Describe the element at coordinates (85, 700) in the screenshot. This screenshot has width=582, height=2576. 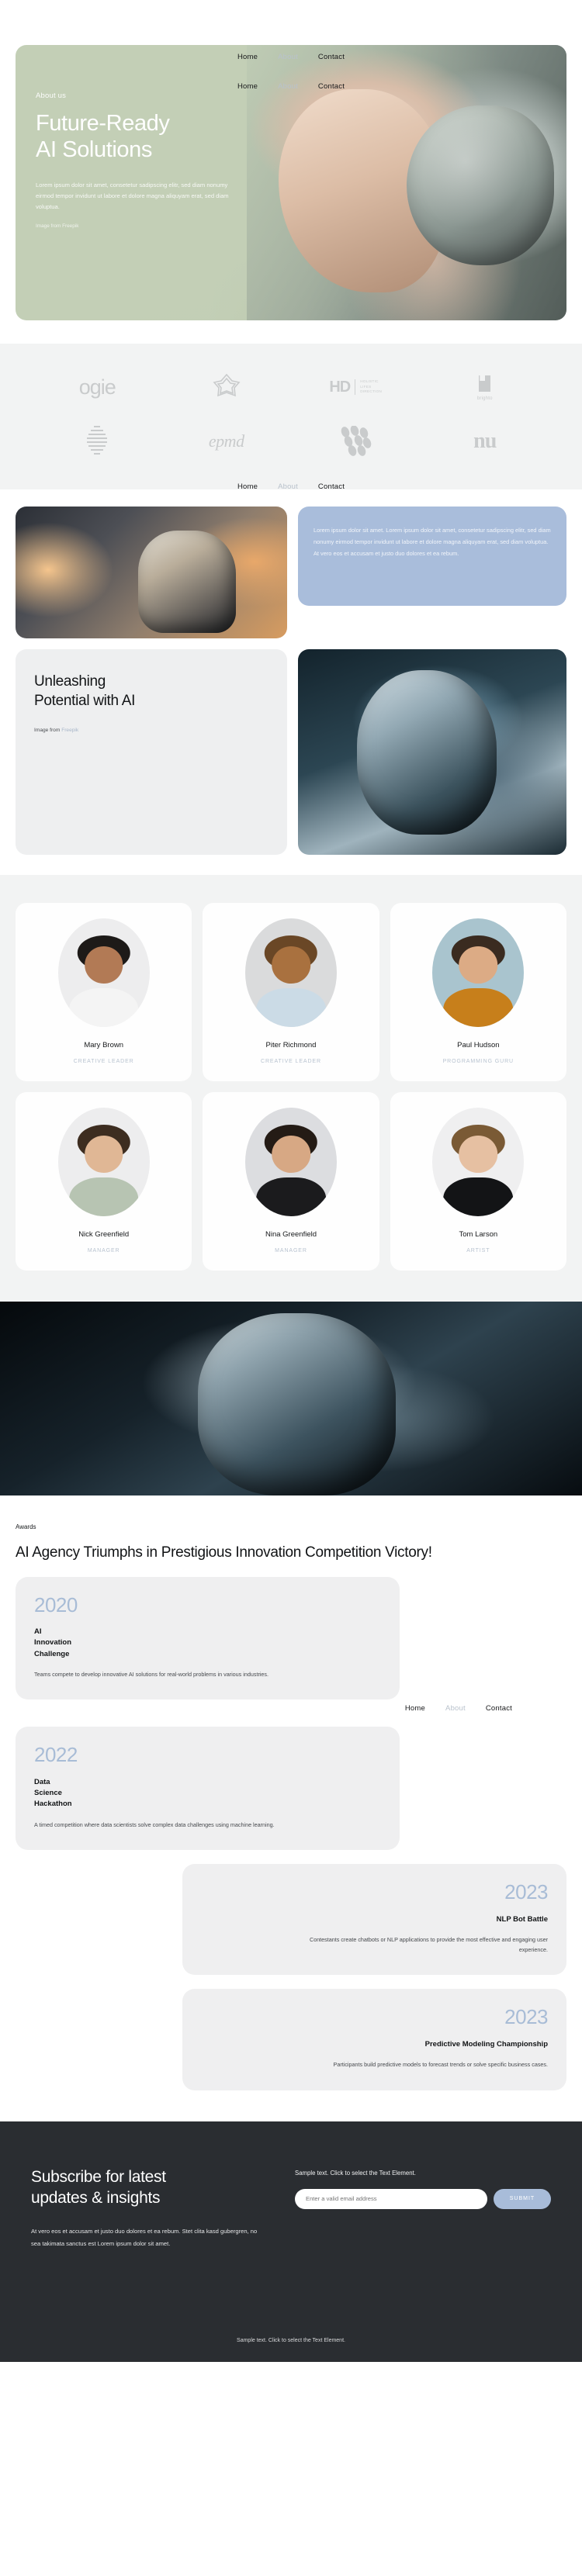
I see `unleashing-heading-line2: Potential with AI` at that location.